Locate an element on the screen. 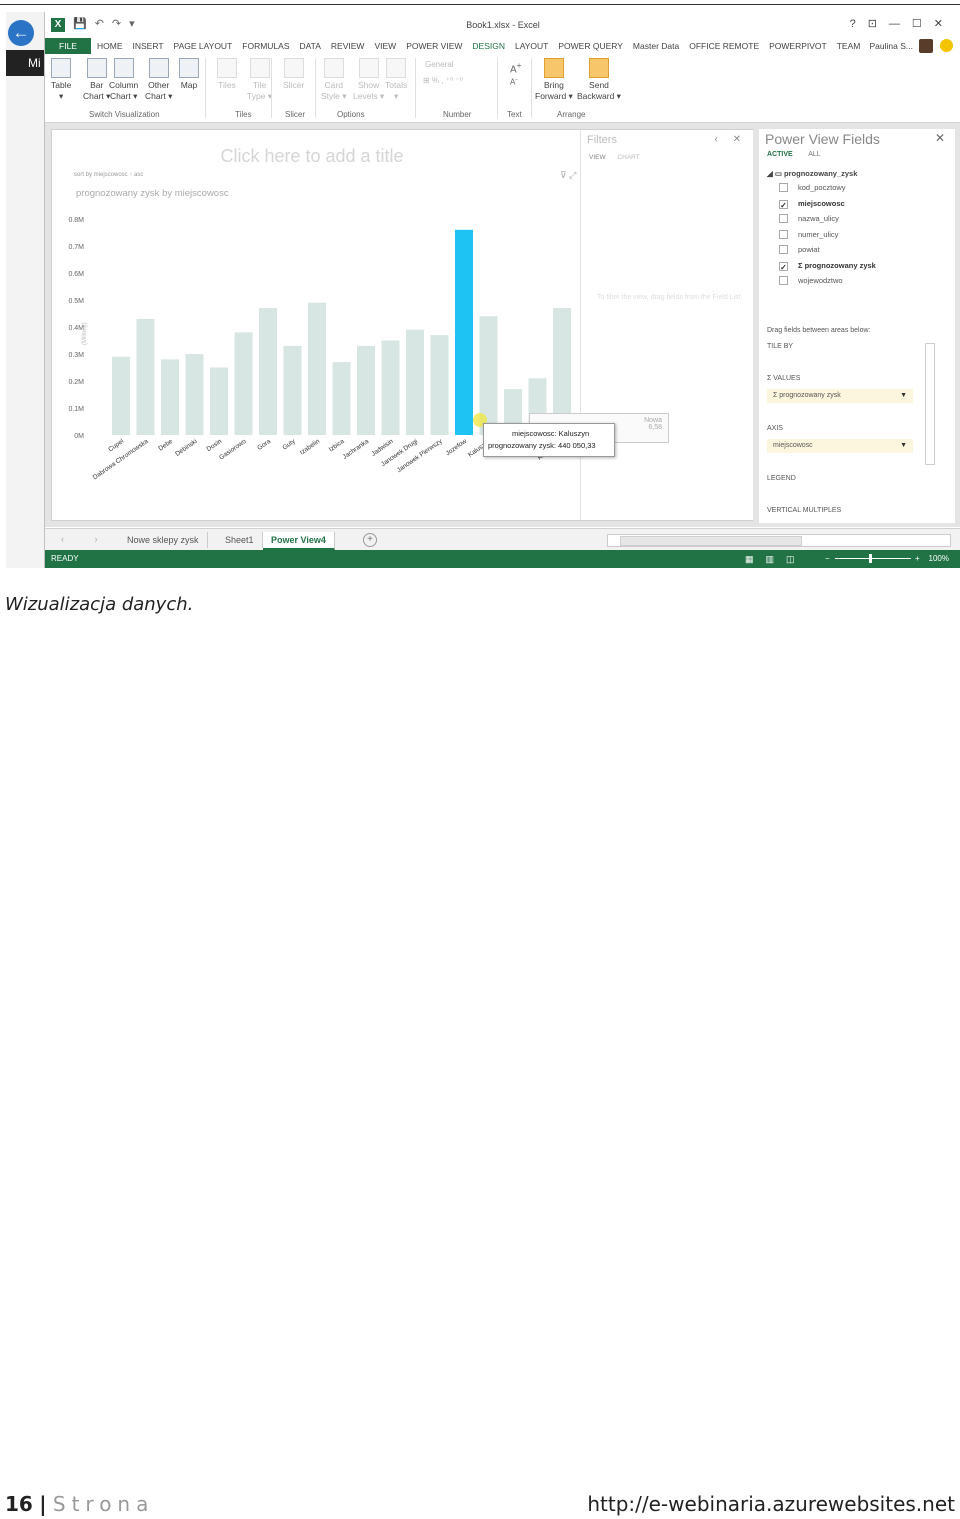 This screenshot has width=960, height=1519. chart-filter-icon: ⊽ ⤢ is located at coordinates (568, 175).